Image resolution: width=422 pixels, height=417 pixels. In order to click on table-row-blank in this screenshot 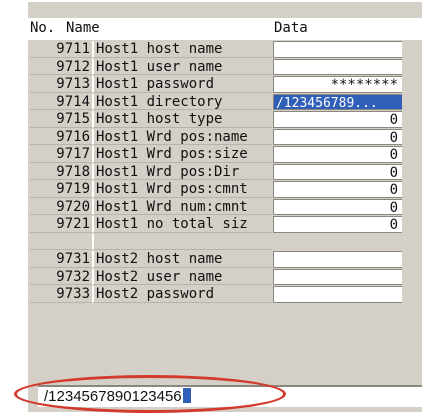, I will do `click(225, 242)`.